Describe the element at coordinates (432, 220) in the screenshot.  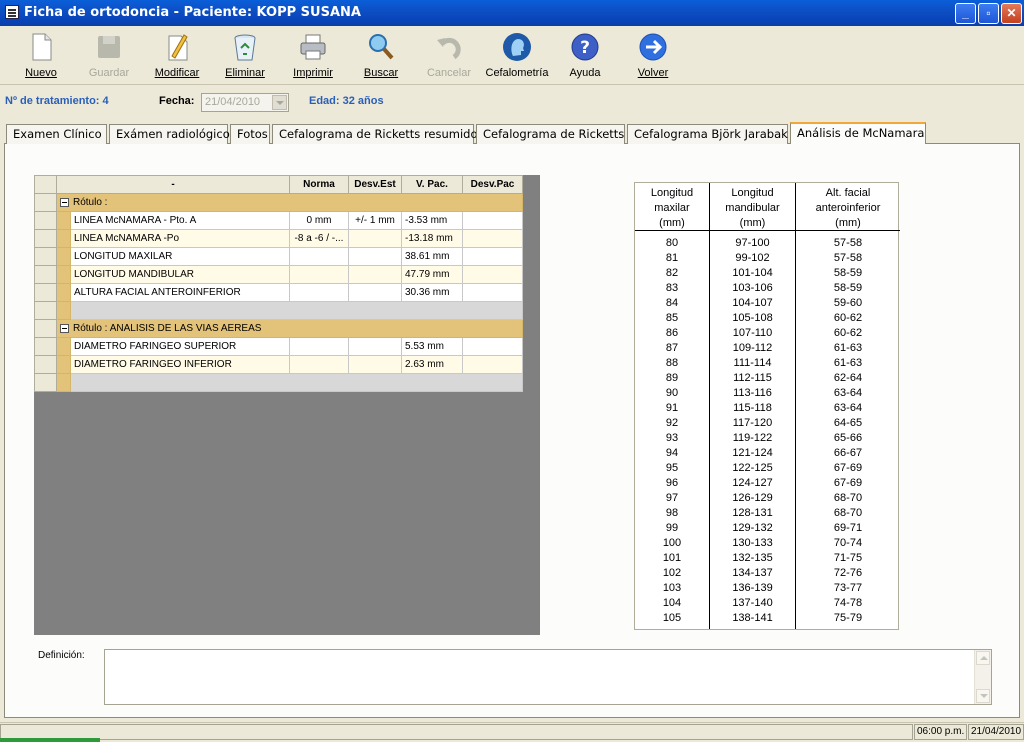
I see `row-v-pac: -3.53 mm` at that location.